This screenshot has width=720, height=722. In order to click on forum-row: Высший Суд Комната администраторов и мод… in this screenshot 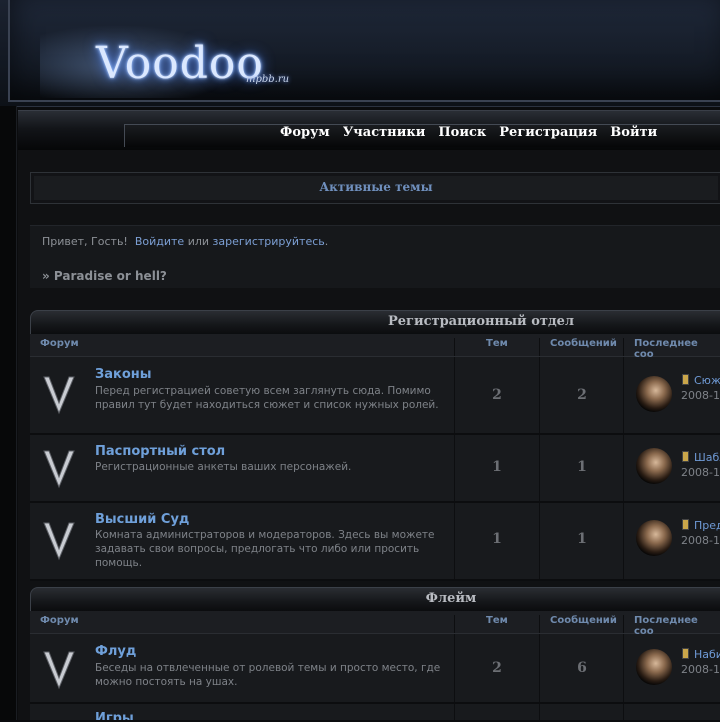, I will do `click(375, 542)`.